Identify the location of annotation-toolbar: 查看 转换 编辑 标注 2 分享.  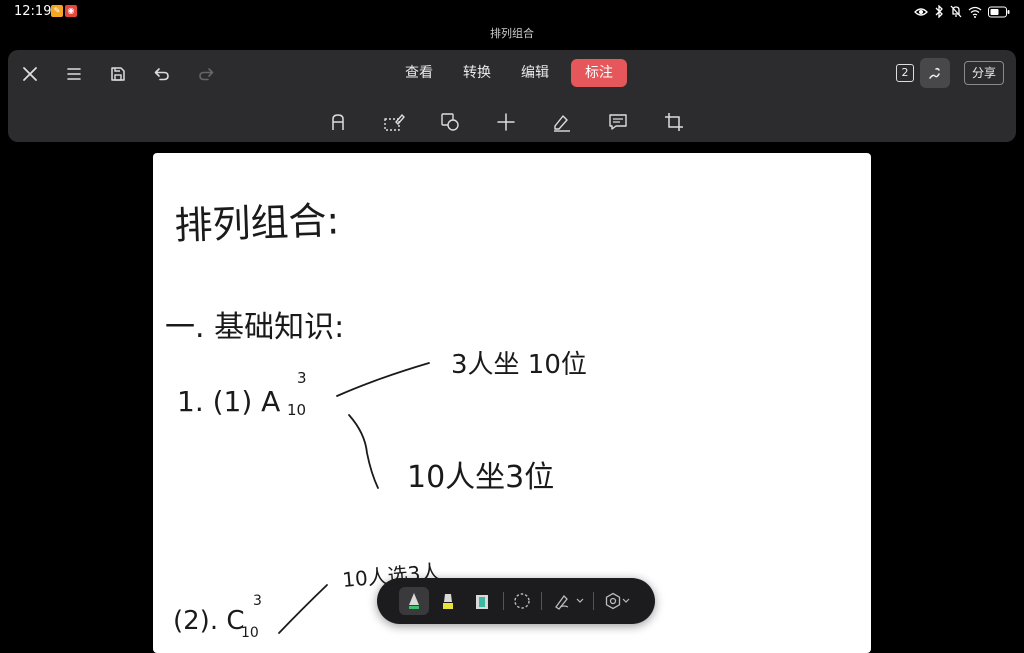
(512, 96).